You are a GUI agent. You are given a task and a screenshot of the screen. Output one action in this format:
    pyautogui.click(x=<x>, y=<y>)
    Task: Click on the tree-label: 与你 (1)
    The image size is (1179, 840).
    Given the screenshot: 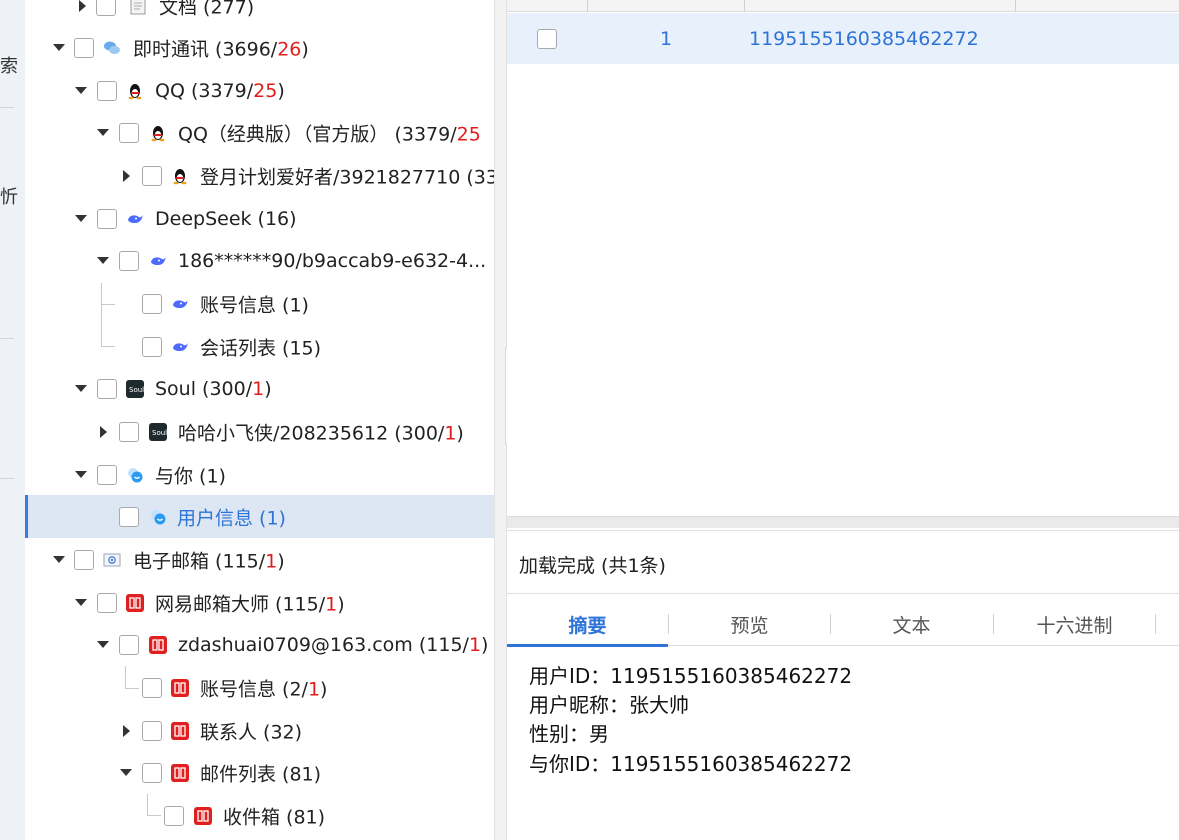 What is the action you would take?
    pyautogui.click(x=190, y=476)
    